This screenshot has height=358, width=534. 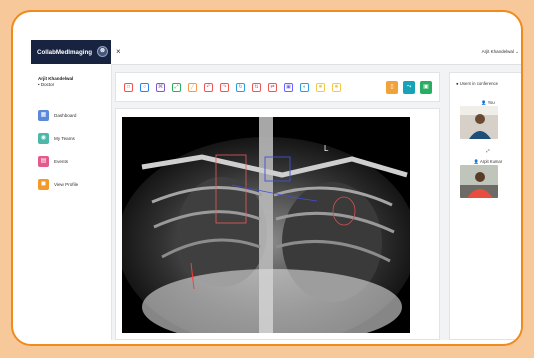 I want to click on top-bar: × Arjit Khandelwal ⌄, so click(x=316, y=52).